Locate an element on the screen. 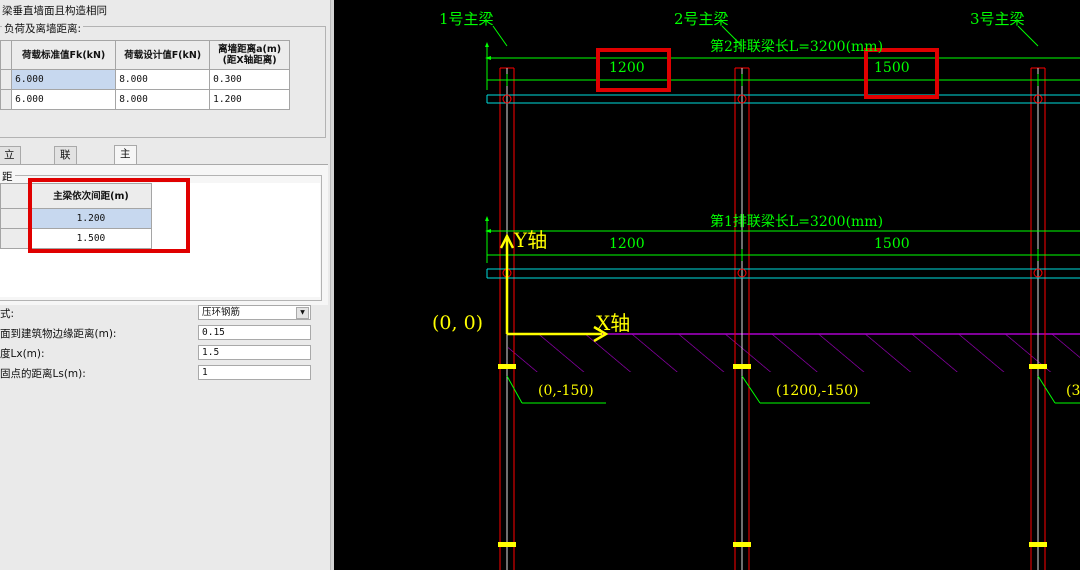  tie-beam-1-label: 第1排联梁长L=3200(mm) is located at coordinates (797, 222).